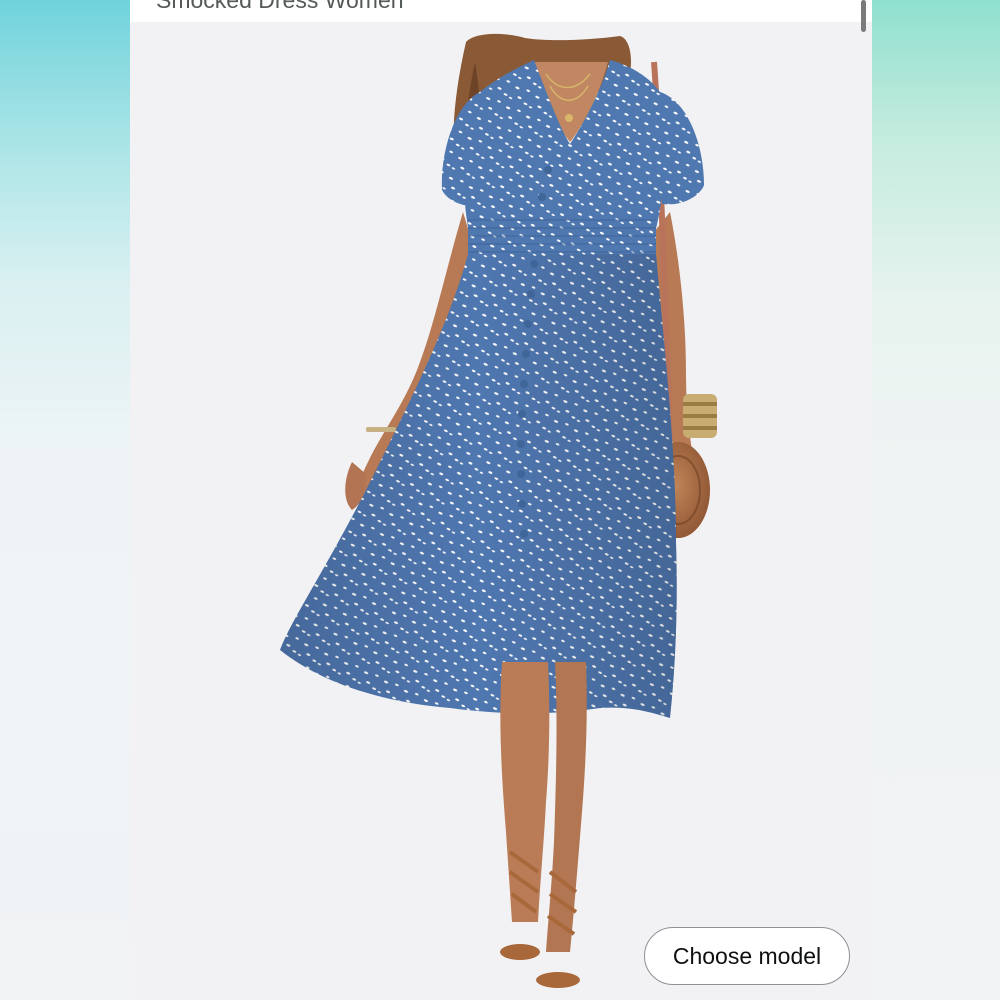 Image resolution: width=1000 pixels, height=1000 pixels. Describe the element at coordinates (747, 956) in the screenshot. I see `choose-model-button: Choose model` at that location.